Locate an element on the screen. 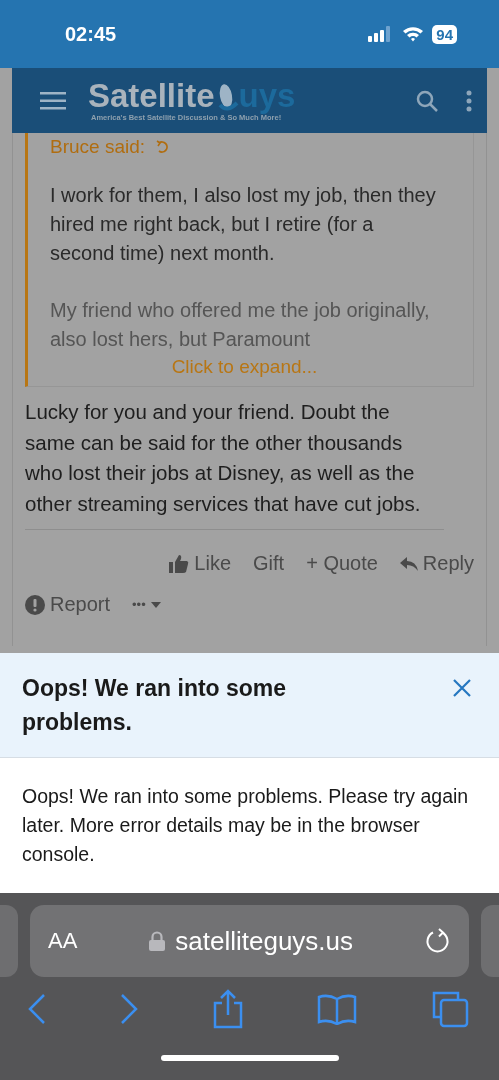 The height and width of the screenshot is (1080, 499). share-icon is located at coordinates (227, 1009).